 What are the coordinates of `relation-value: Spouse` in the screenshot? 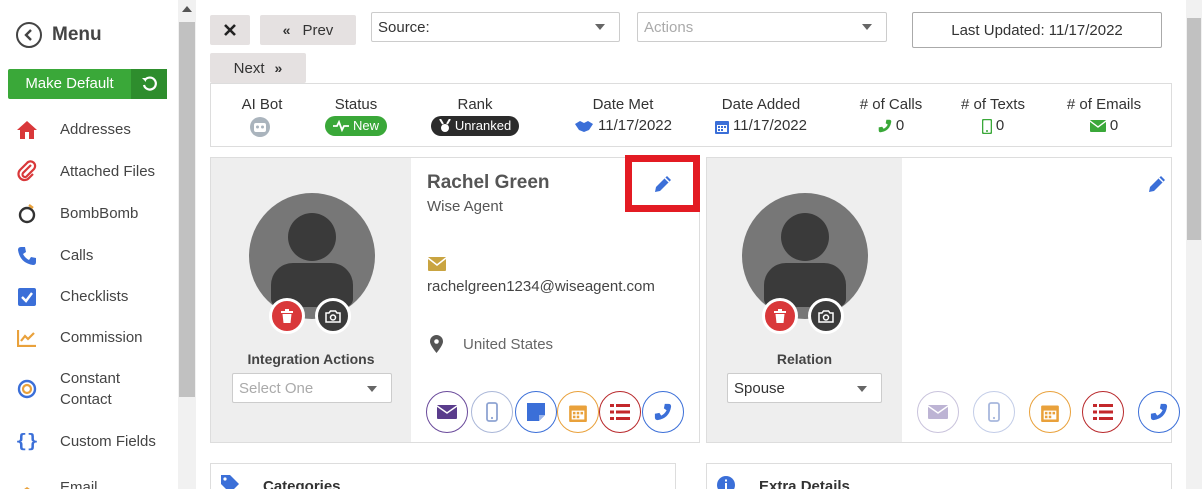 It's located at (759, 388).